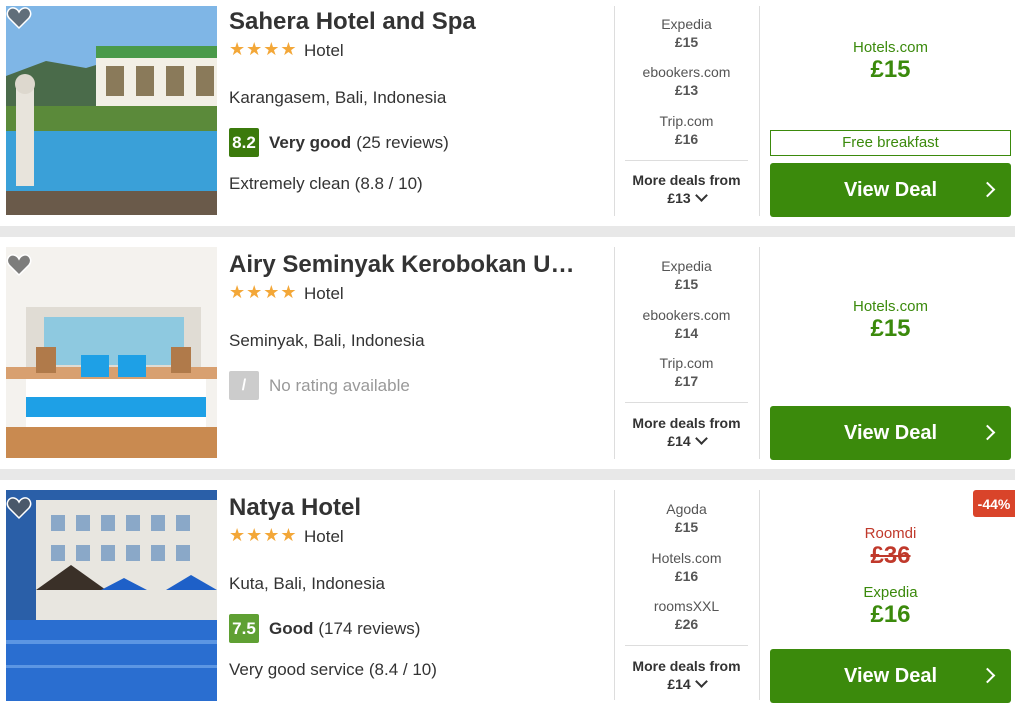 The image size is (1015, 707). I want to click on hotel-location: Seminyak, Bali, Indonesia, so click(327, 340).